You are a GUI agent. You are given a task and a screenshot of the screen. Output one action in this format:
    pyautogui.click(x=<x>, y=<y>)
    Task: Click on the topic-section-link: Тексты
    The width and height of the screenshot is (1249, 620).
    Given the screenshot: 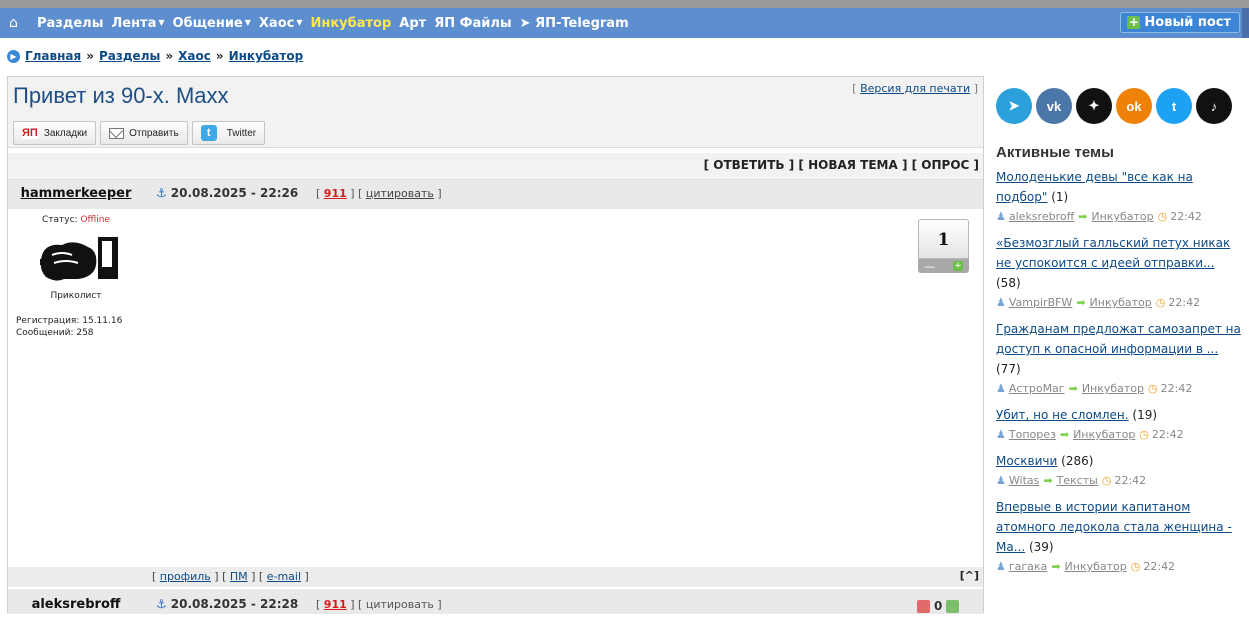 What is the action you would take?
    pyautogui.click(x=1077, y=480)
    